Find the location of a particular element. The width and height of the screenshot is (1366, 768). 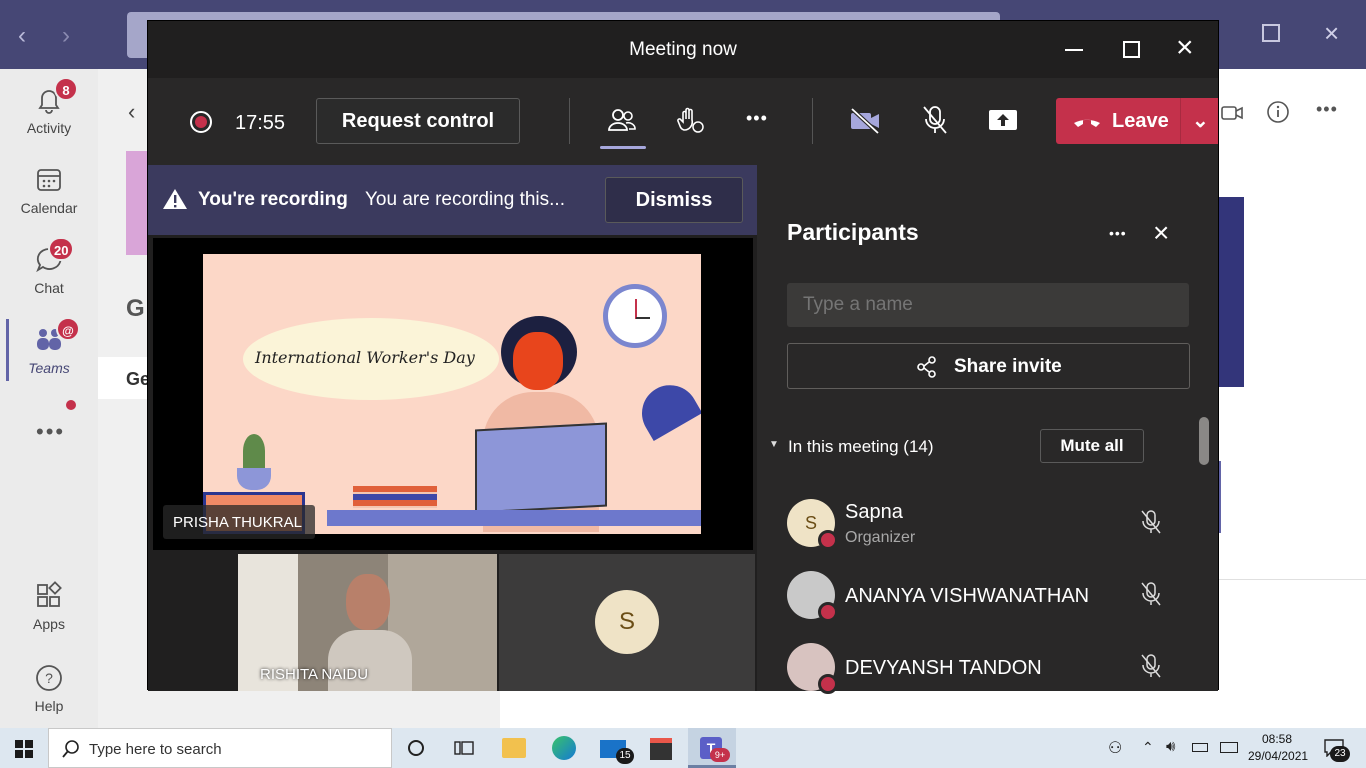

edge-icon is located at coordinates (564, 748).